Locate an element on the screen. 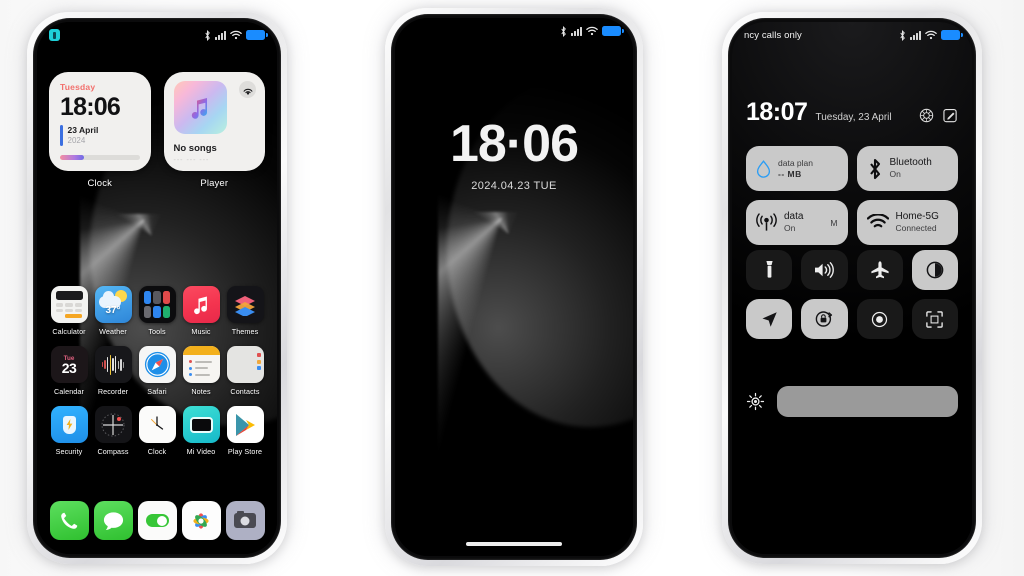 The image size is (1024, 576). app-themes: Themes is located at coordinates (245, 311).